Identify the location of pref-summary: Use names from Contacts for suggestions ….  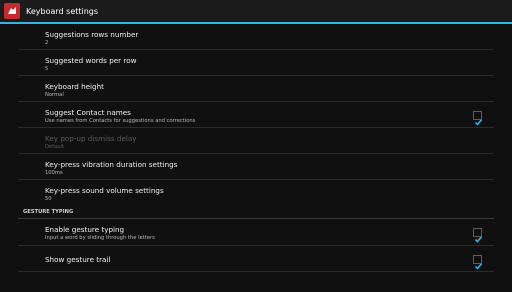
(120, 121).